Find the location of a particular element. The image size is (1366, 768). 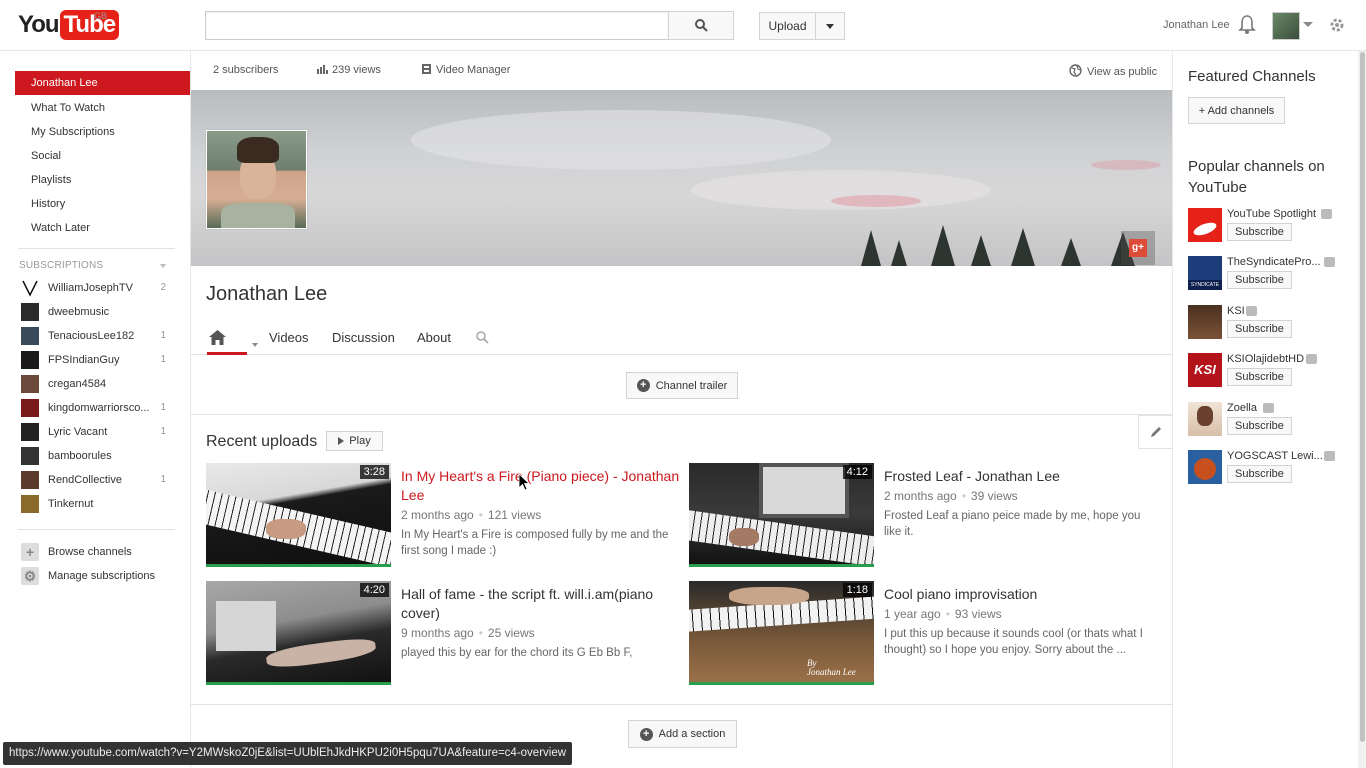

video-thumbnail: 4:12 is located at coordinates (781, 515).